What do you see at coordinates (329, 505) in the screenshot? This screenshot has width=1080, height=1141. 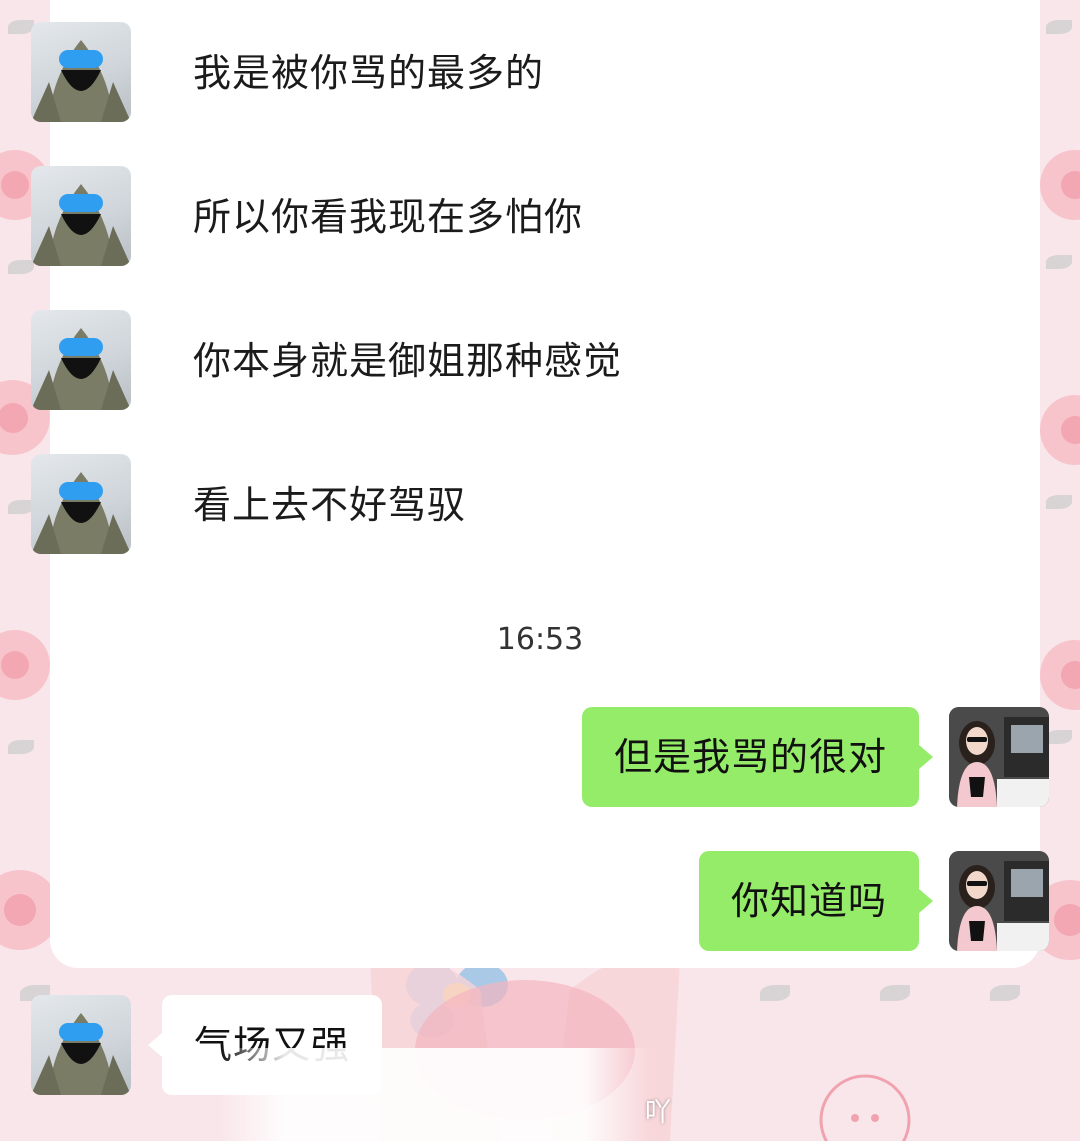 I see `message-text: 看上去不好驾驭` at bounding box center [329, 505].